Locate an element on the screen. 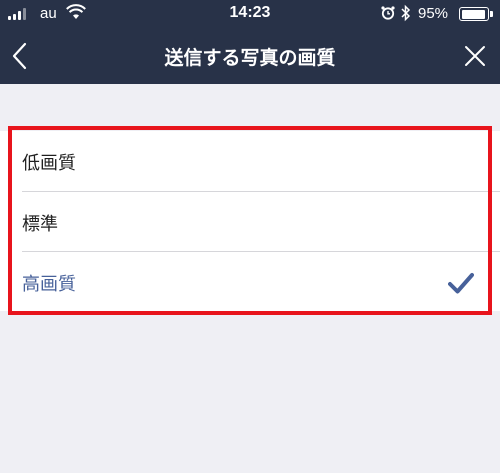  battery-percentage: 95% is located at coordinates (433, 13).